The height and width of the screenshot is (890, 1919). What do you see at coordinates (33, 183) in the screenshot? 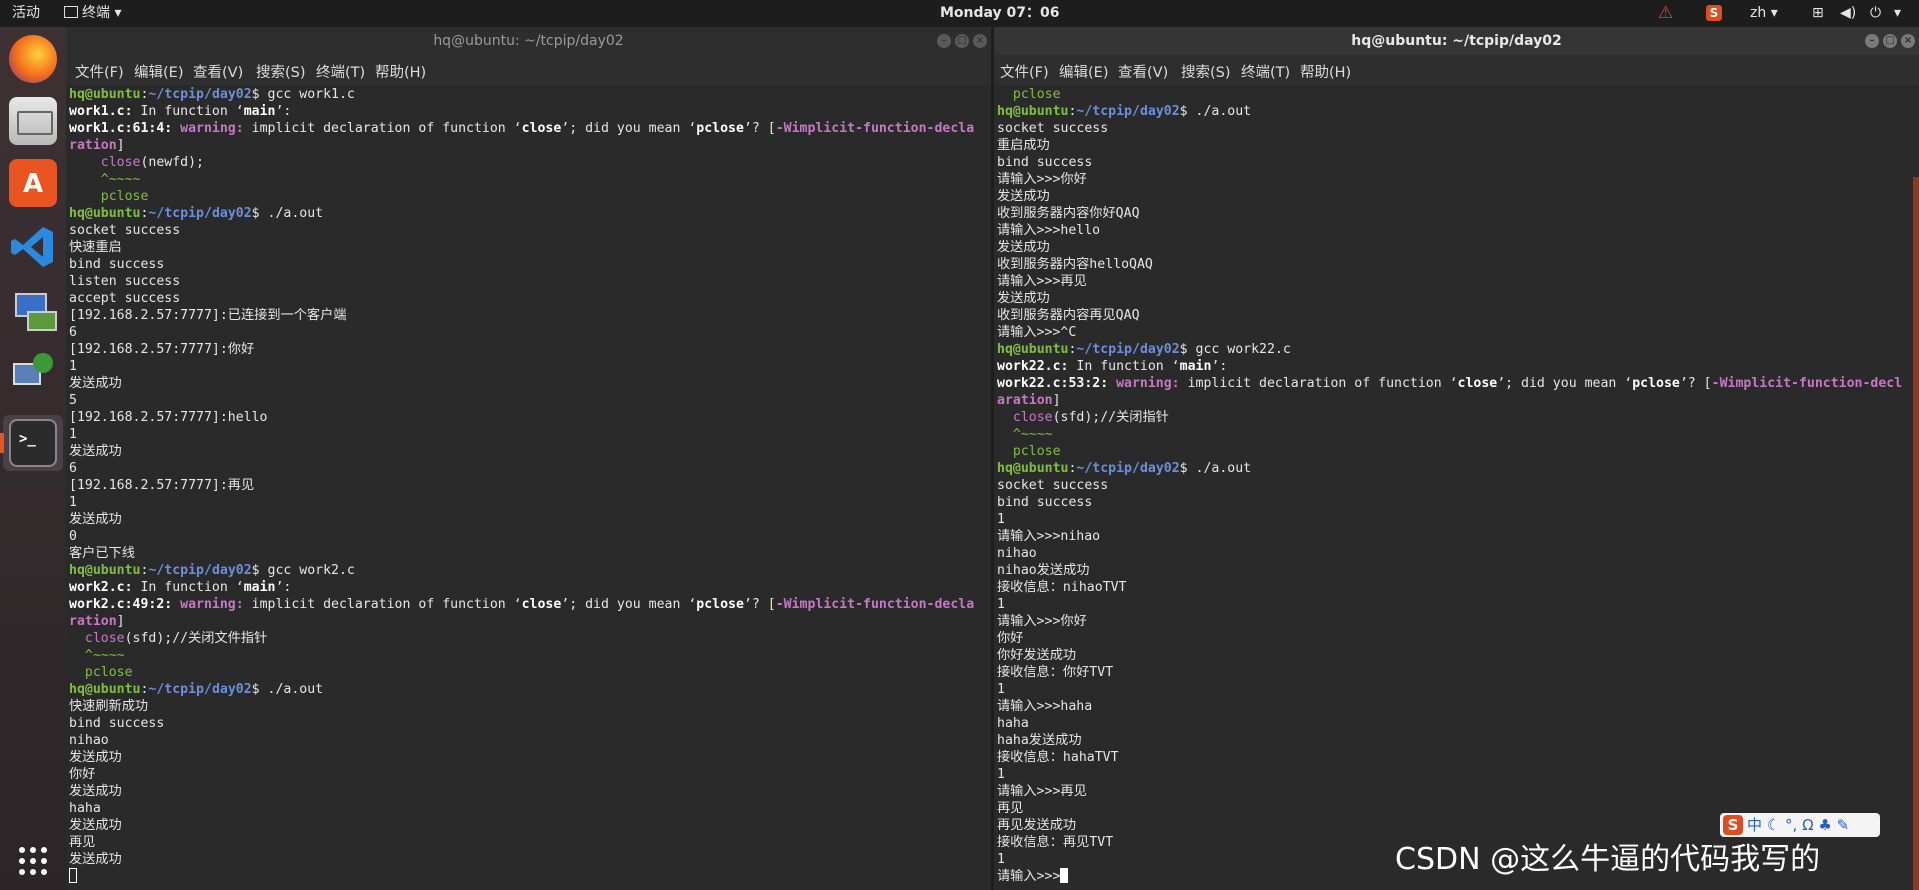
I see `software-center-icon: A` at bounding box center [33, 183].